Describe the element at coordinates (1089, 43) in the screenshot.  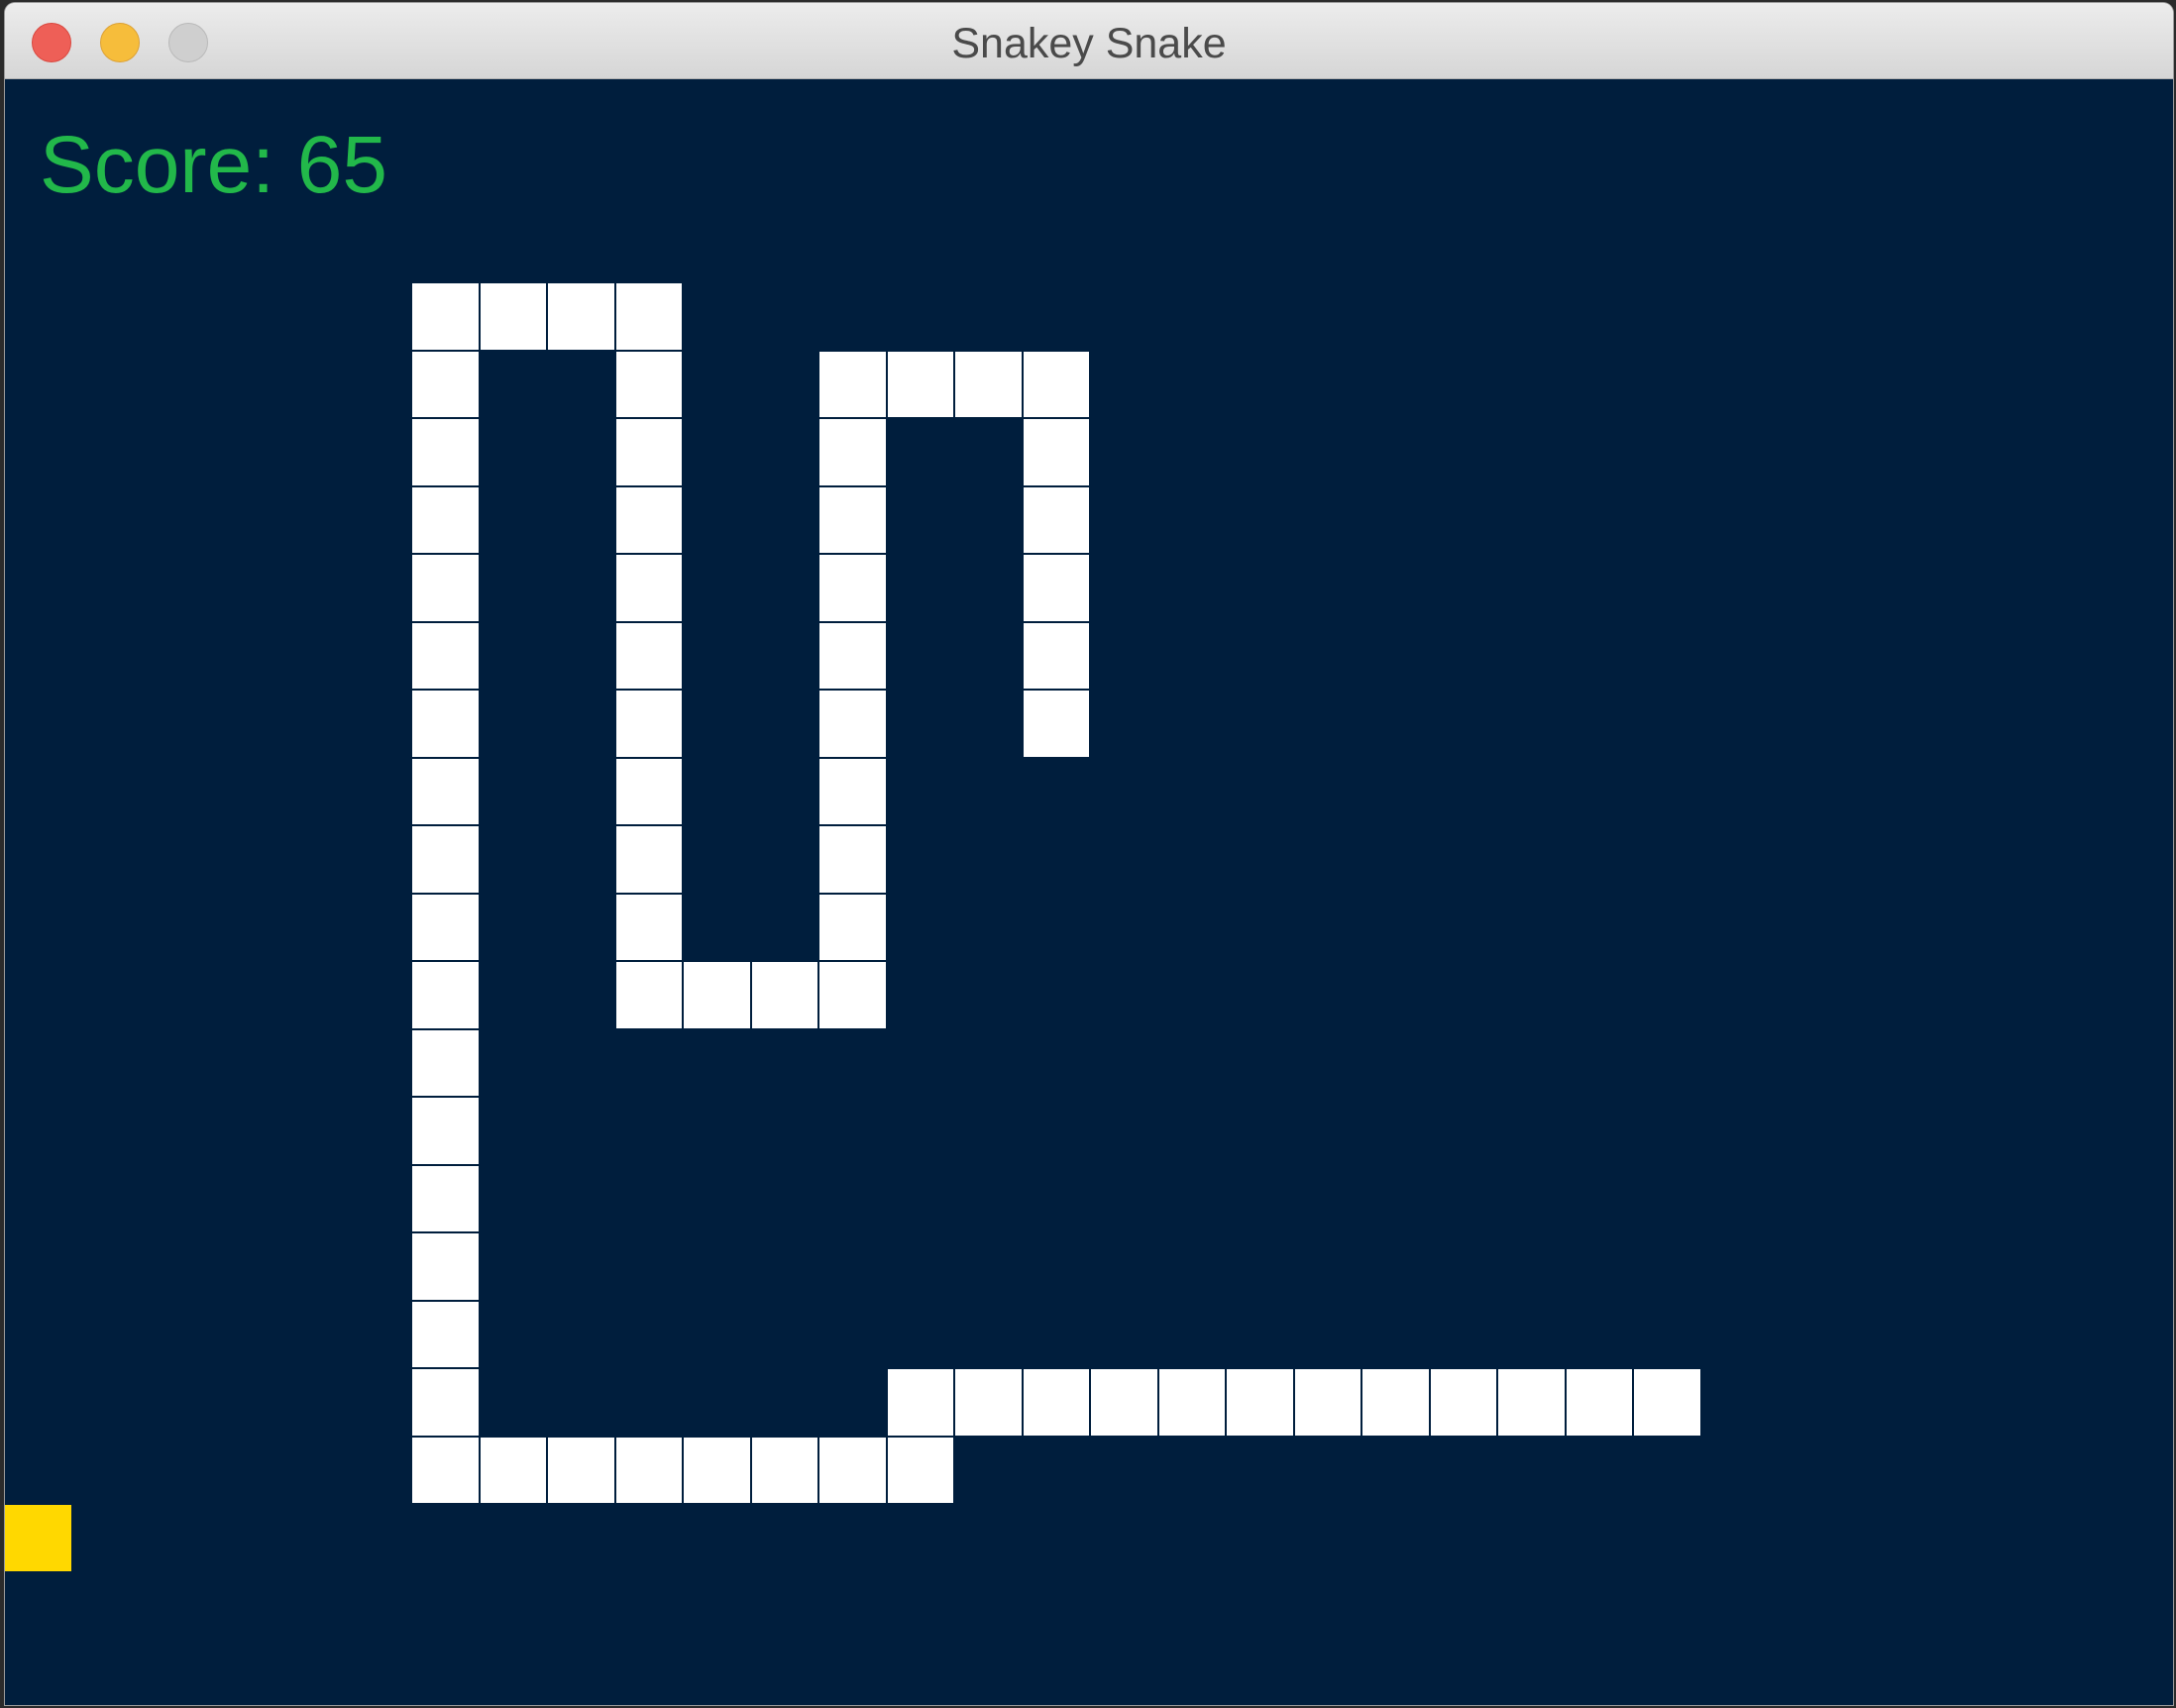
I see `window-title: Snakey Snake` at that location.